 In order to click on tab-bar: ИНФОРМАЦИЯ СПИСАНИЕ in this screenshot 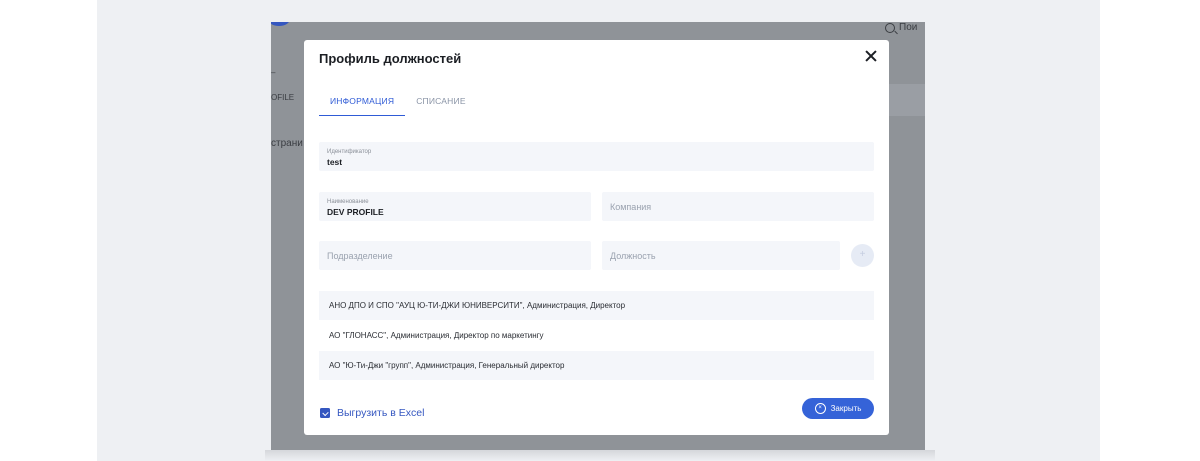, I will do `click(398, 105)`.